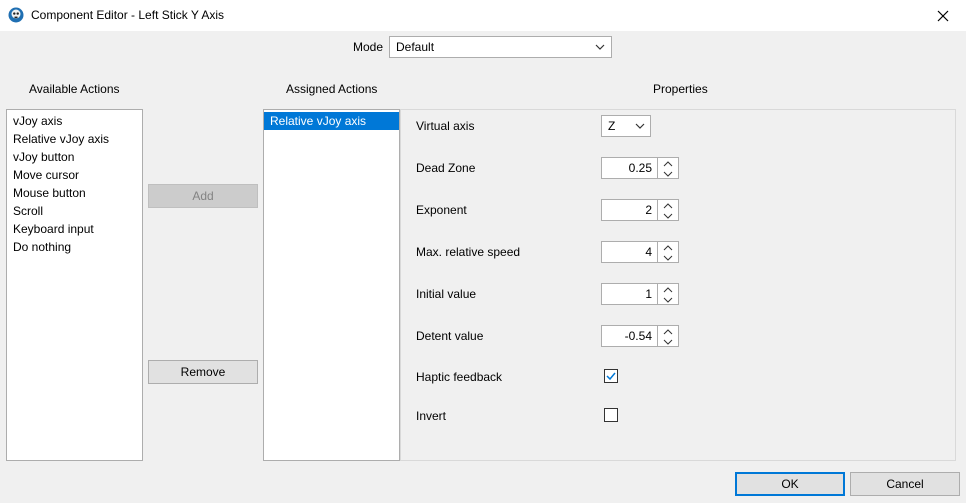 The height and width of the screenshot is (503, 966). Describe the element at coordinates (446, 168) in the screenshot. I see `dead-zone-label: Dead Zone` at that location.